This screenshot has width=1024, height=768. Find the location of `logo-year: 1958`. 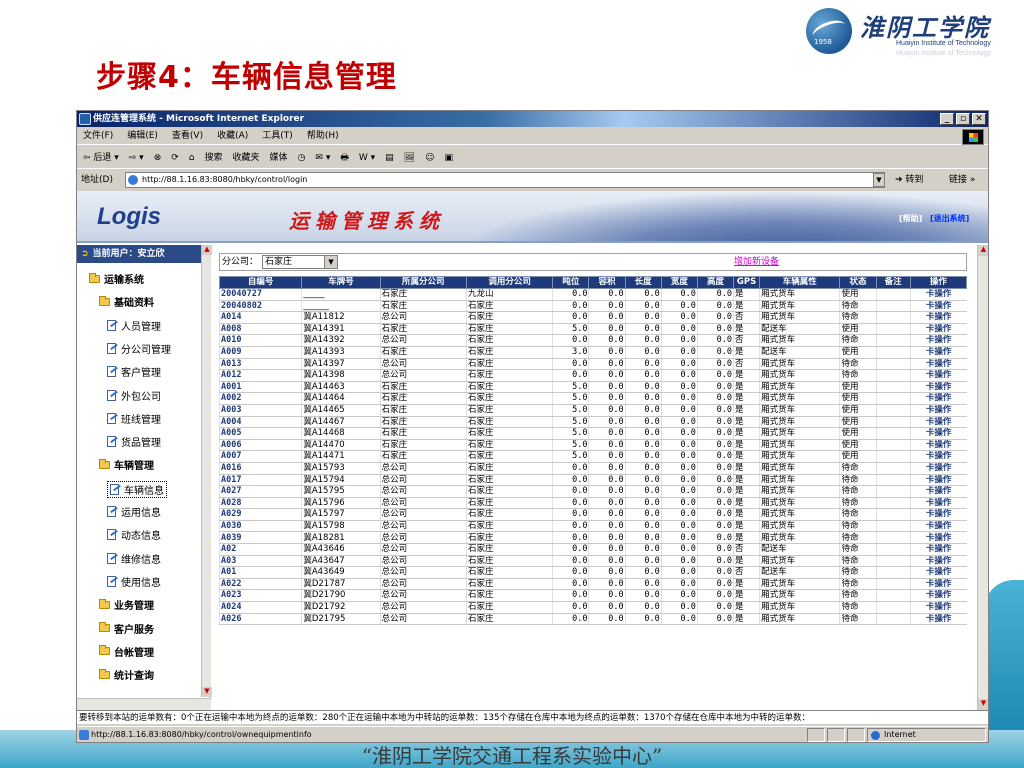

logo-year: 1958 is located at coordinates (823, 42).